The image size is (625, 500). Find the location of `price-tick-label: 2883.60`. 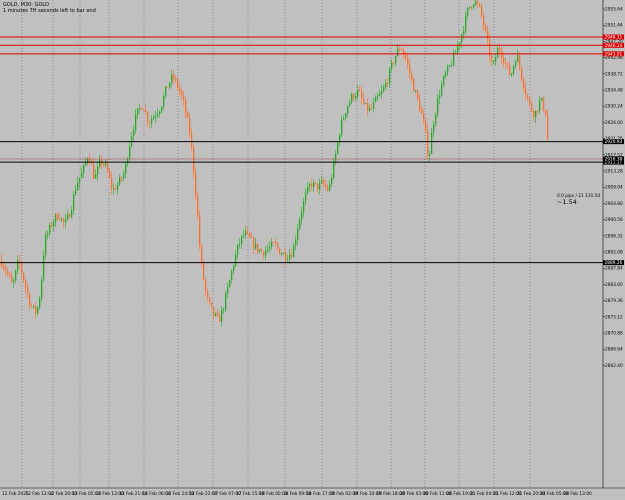

price-tick-label: 2883.60 is located at coordinates (614, 285).